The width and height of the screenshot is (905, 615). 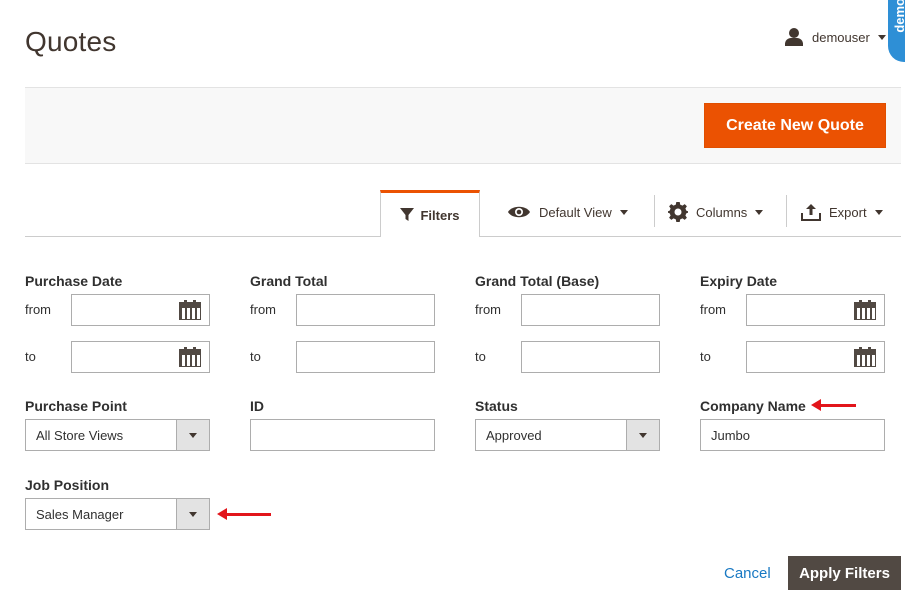 I want to click on view-switcher: Default View, so click(x=567, y=212).